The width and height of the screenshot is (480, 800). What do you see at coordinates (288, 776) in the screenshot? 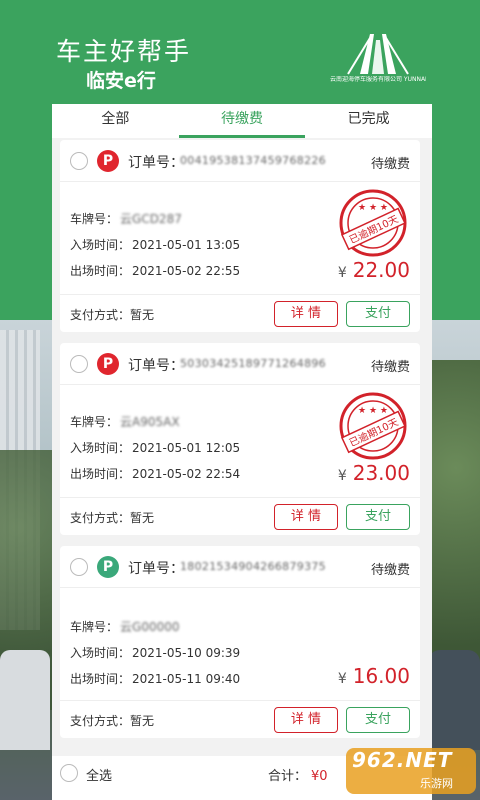
I see `total-label: 合计：` at bounding box center [288, 776].